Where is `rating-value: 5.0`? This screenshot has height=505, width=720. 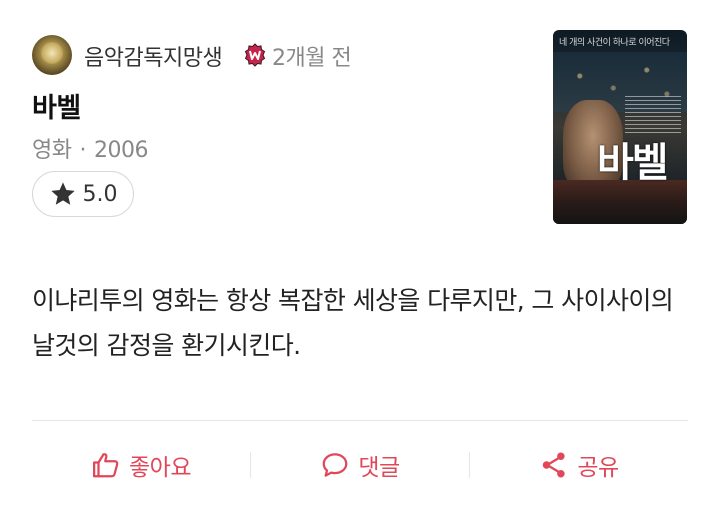 rating-value: 5.0 is located at coordinates (100, 194).